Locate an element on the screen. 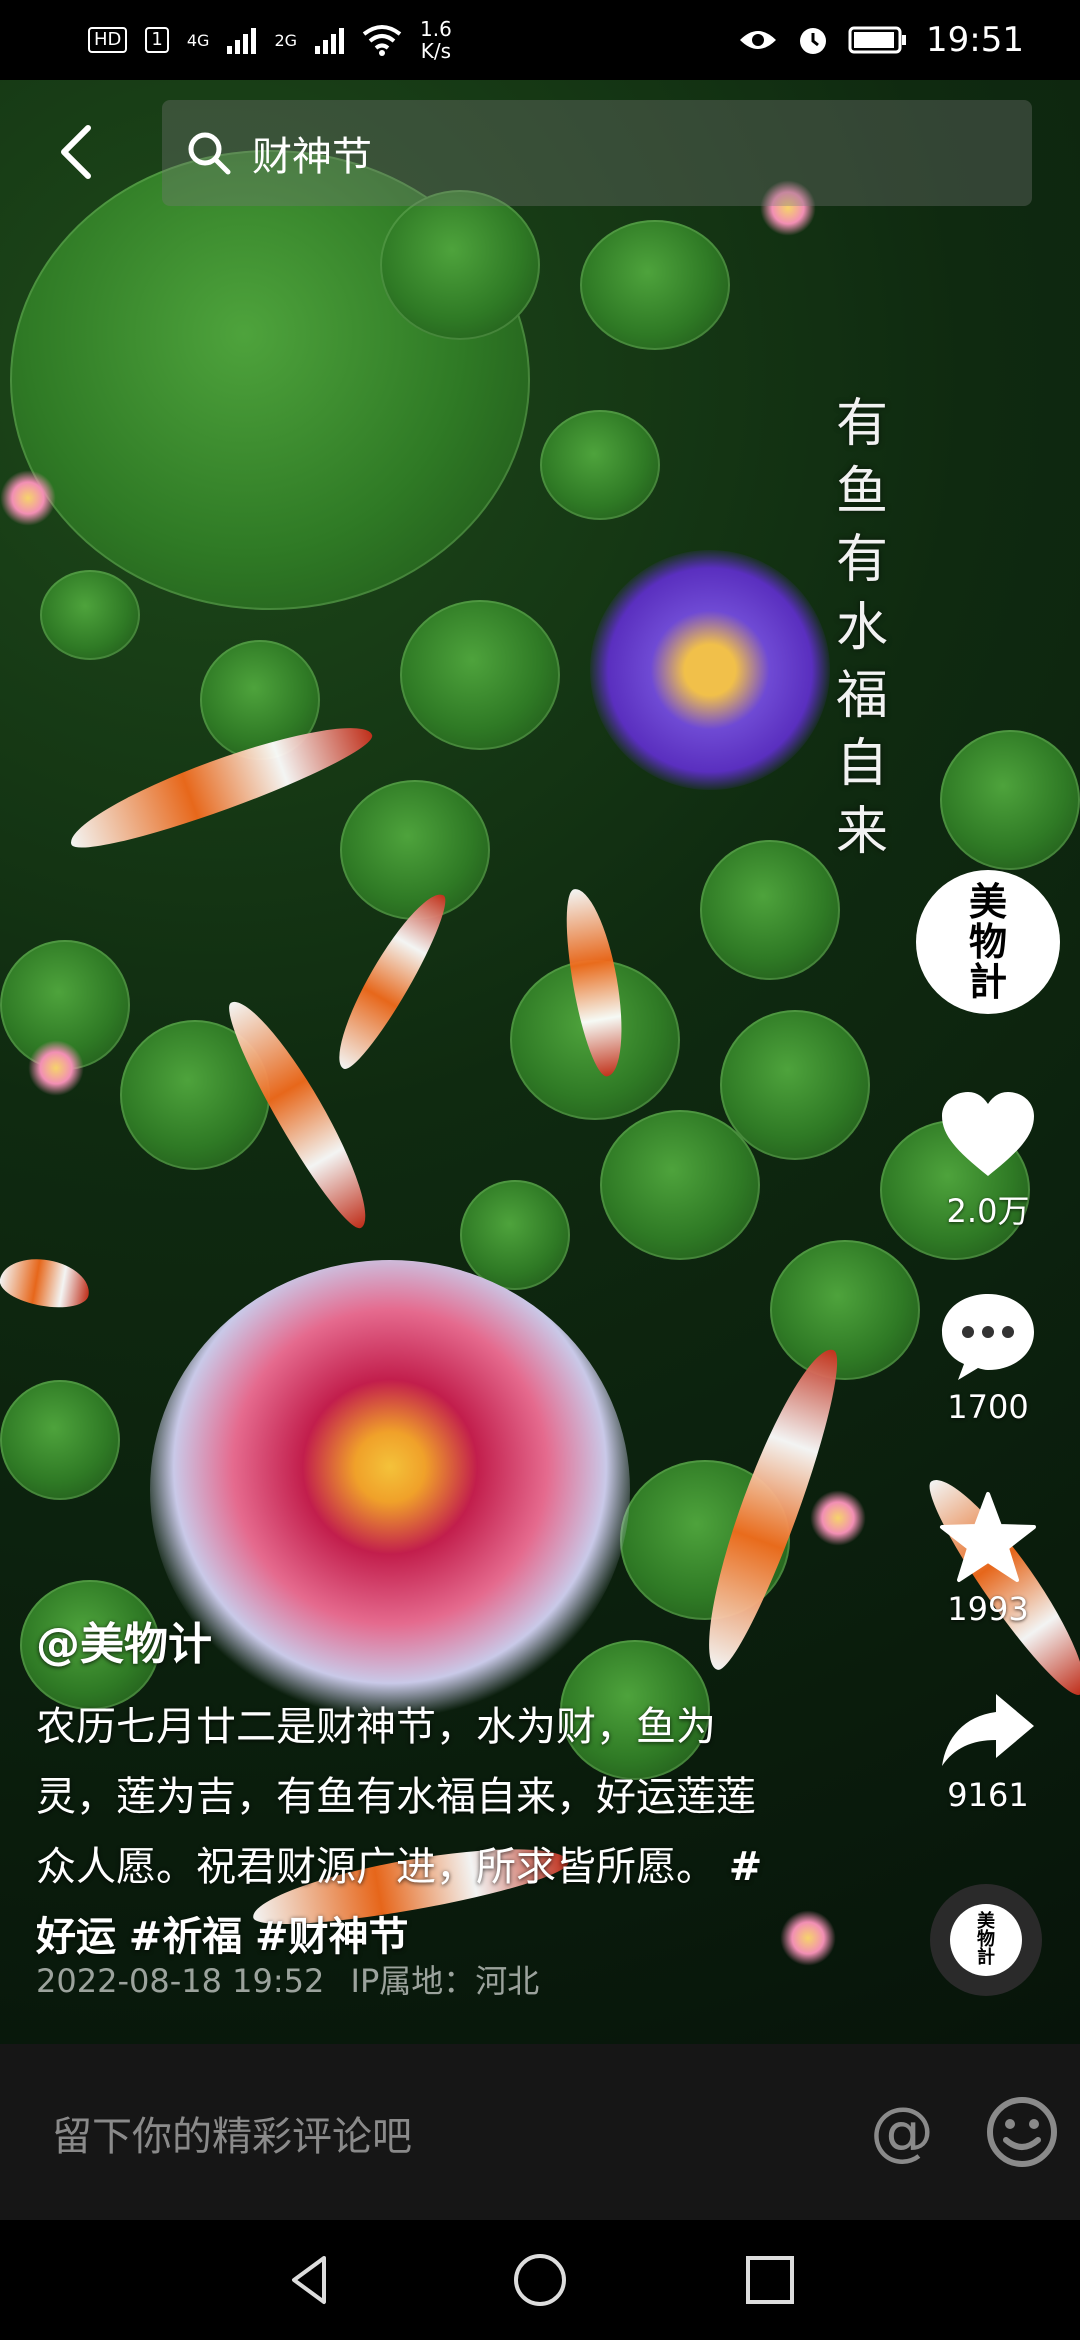 This screenshot has width=1080, height=2340. hashtag-link: #祈福 is located at coordinates (186, 1937).